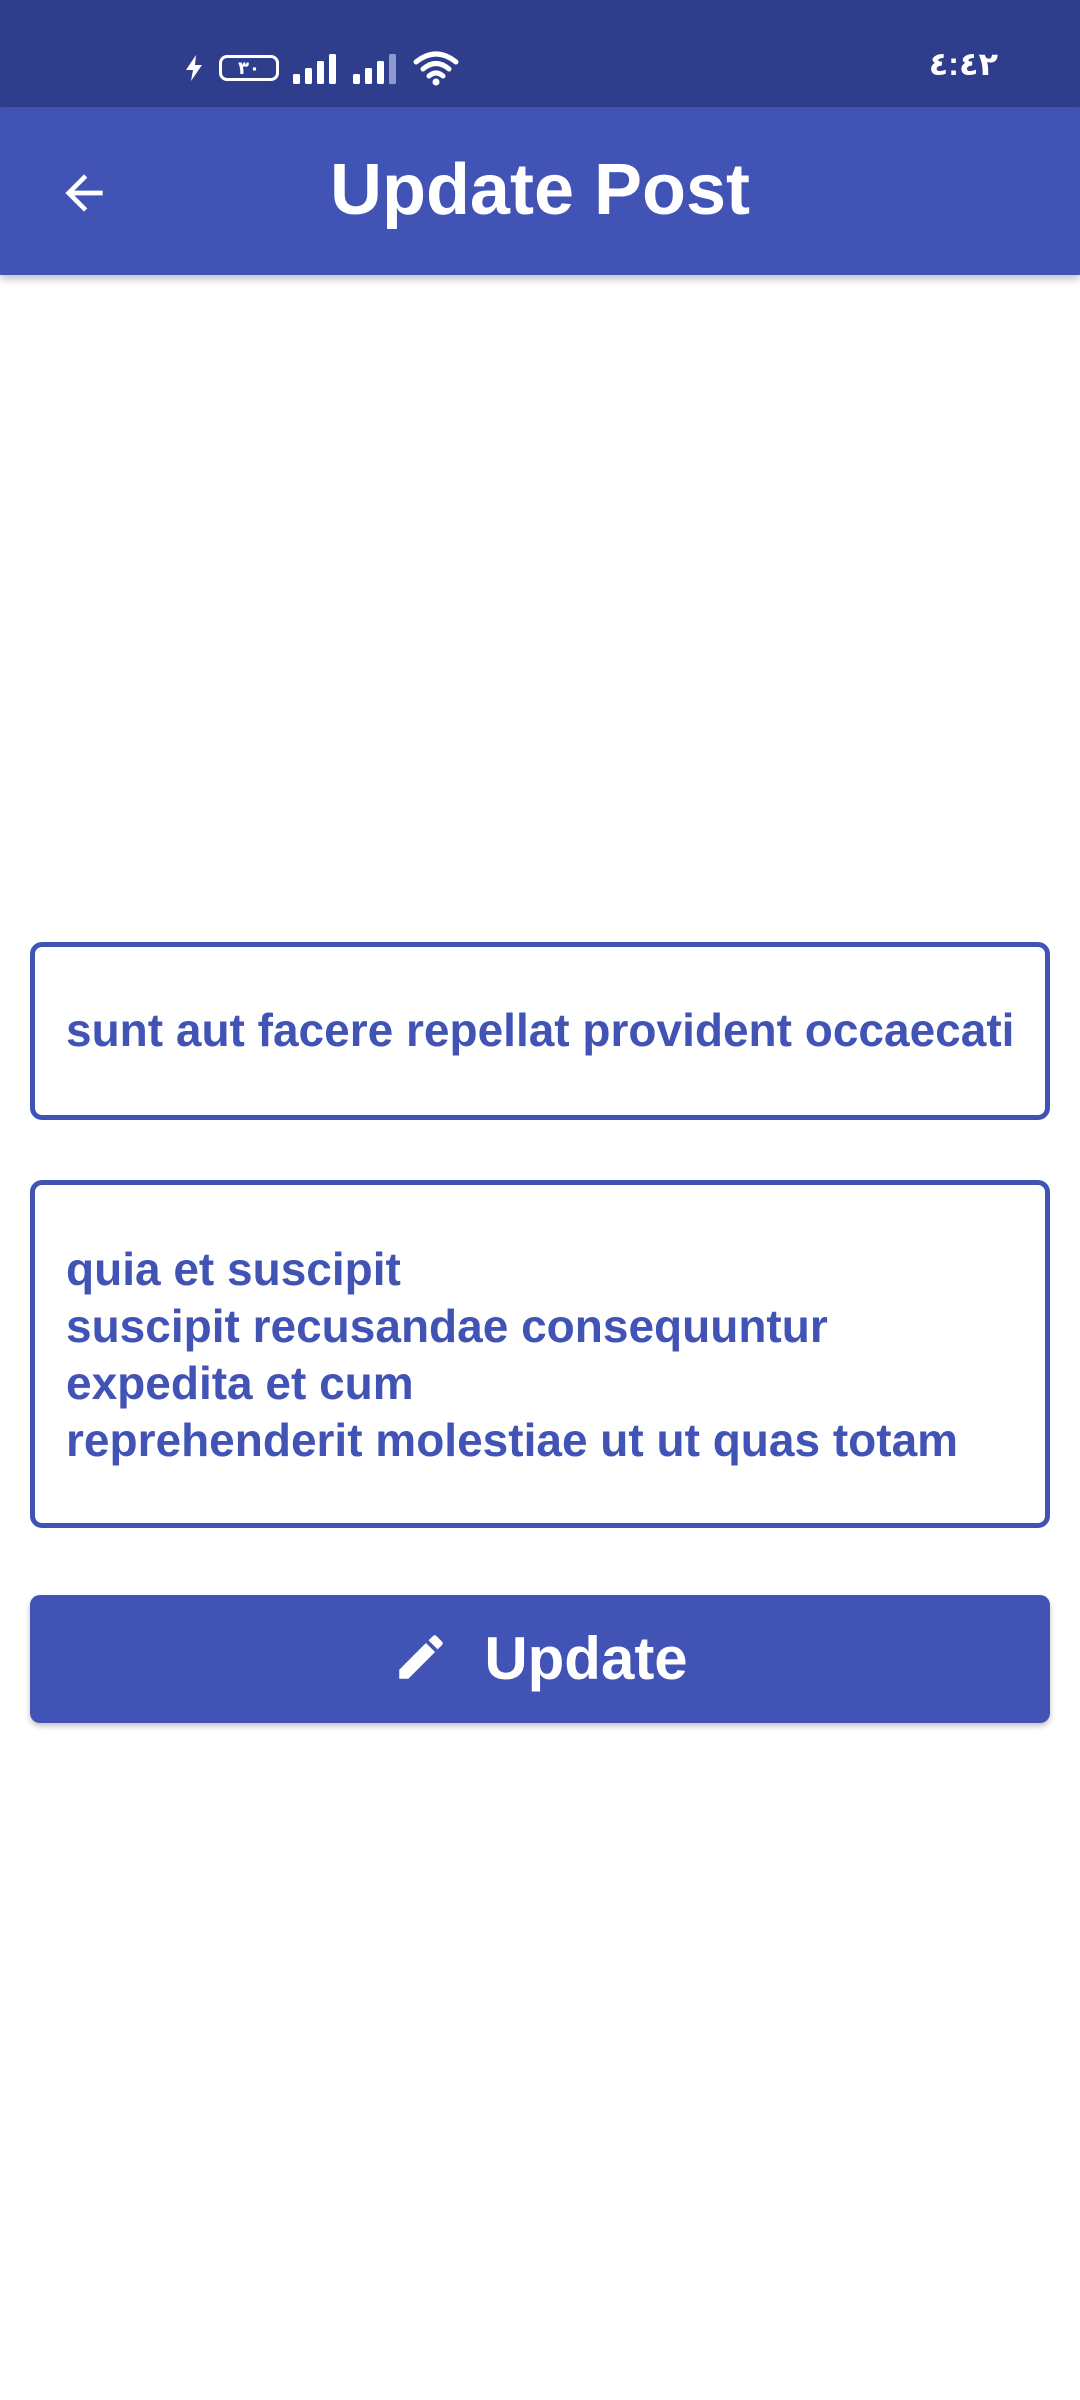 The width and height of the screenshot is (1080, 2400). I want to click on signal-icon, so click(316, 68).